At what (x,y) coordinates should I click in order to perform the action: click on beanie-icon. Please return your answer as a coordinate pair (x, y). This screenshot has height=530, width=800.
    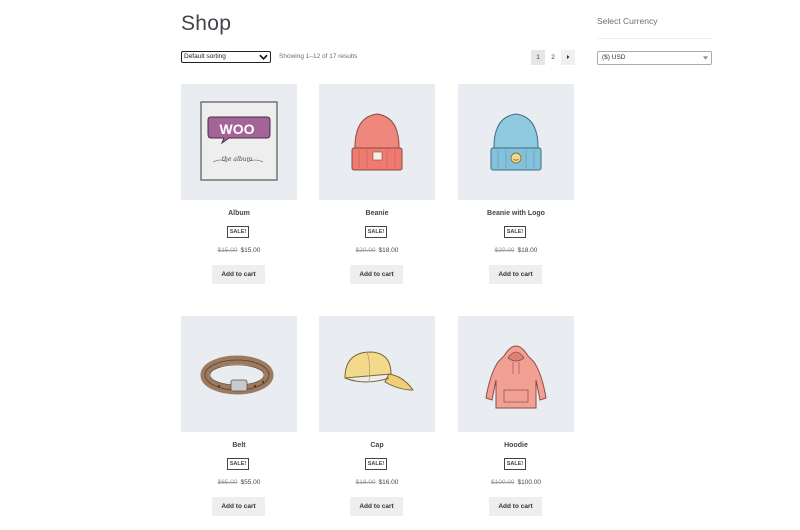
    Looking at the image, I should click on (377, 142).